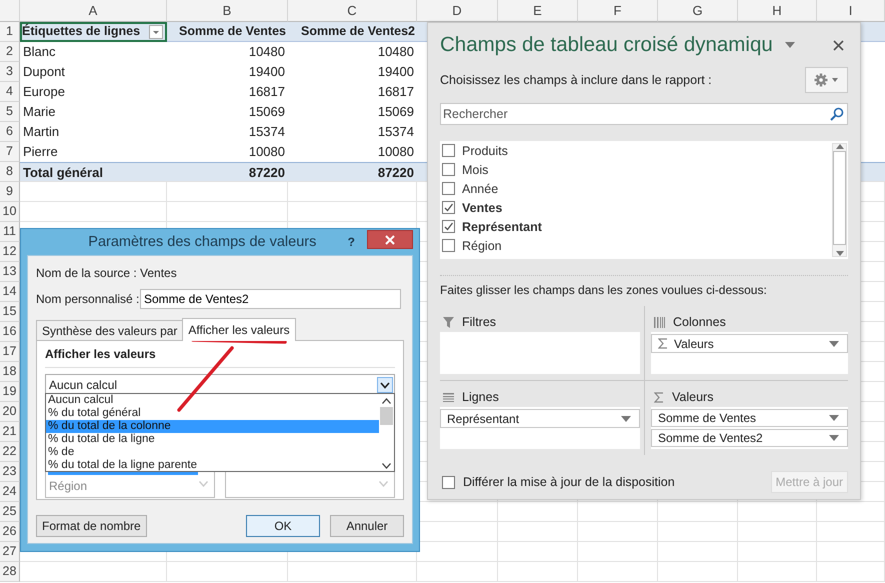 The image size is (885, 583). Describe the element at coordinates (644, 114) in the screenshot. I see `search-field: Rechercher` at that location.